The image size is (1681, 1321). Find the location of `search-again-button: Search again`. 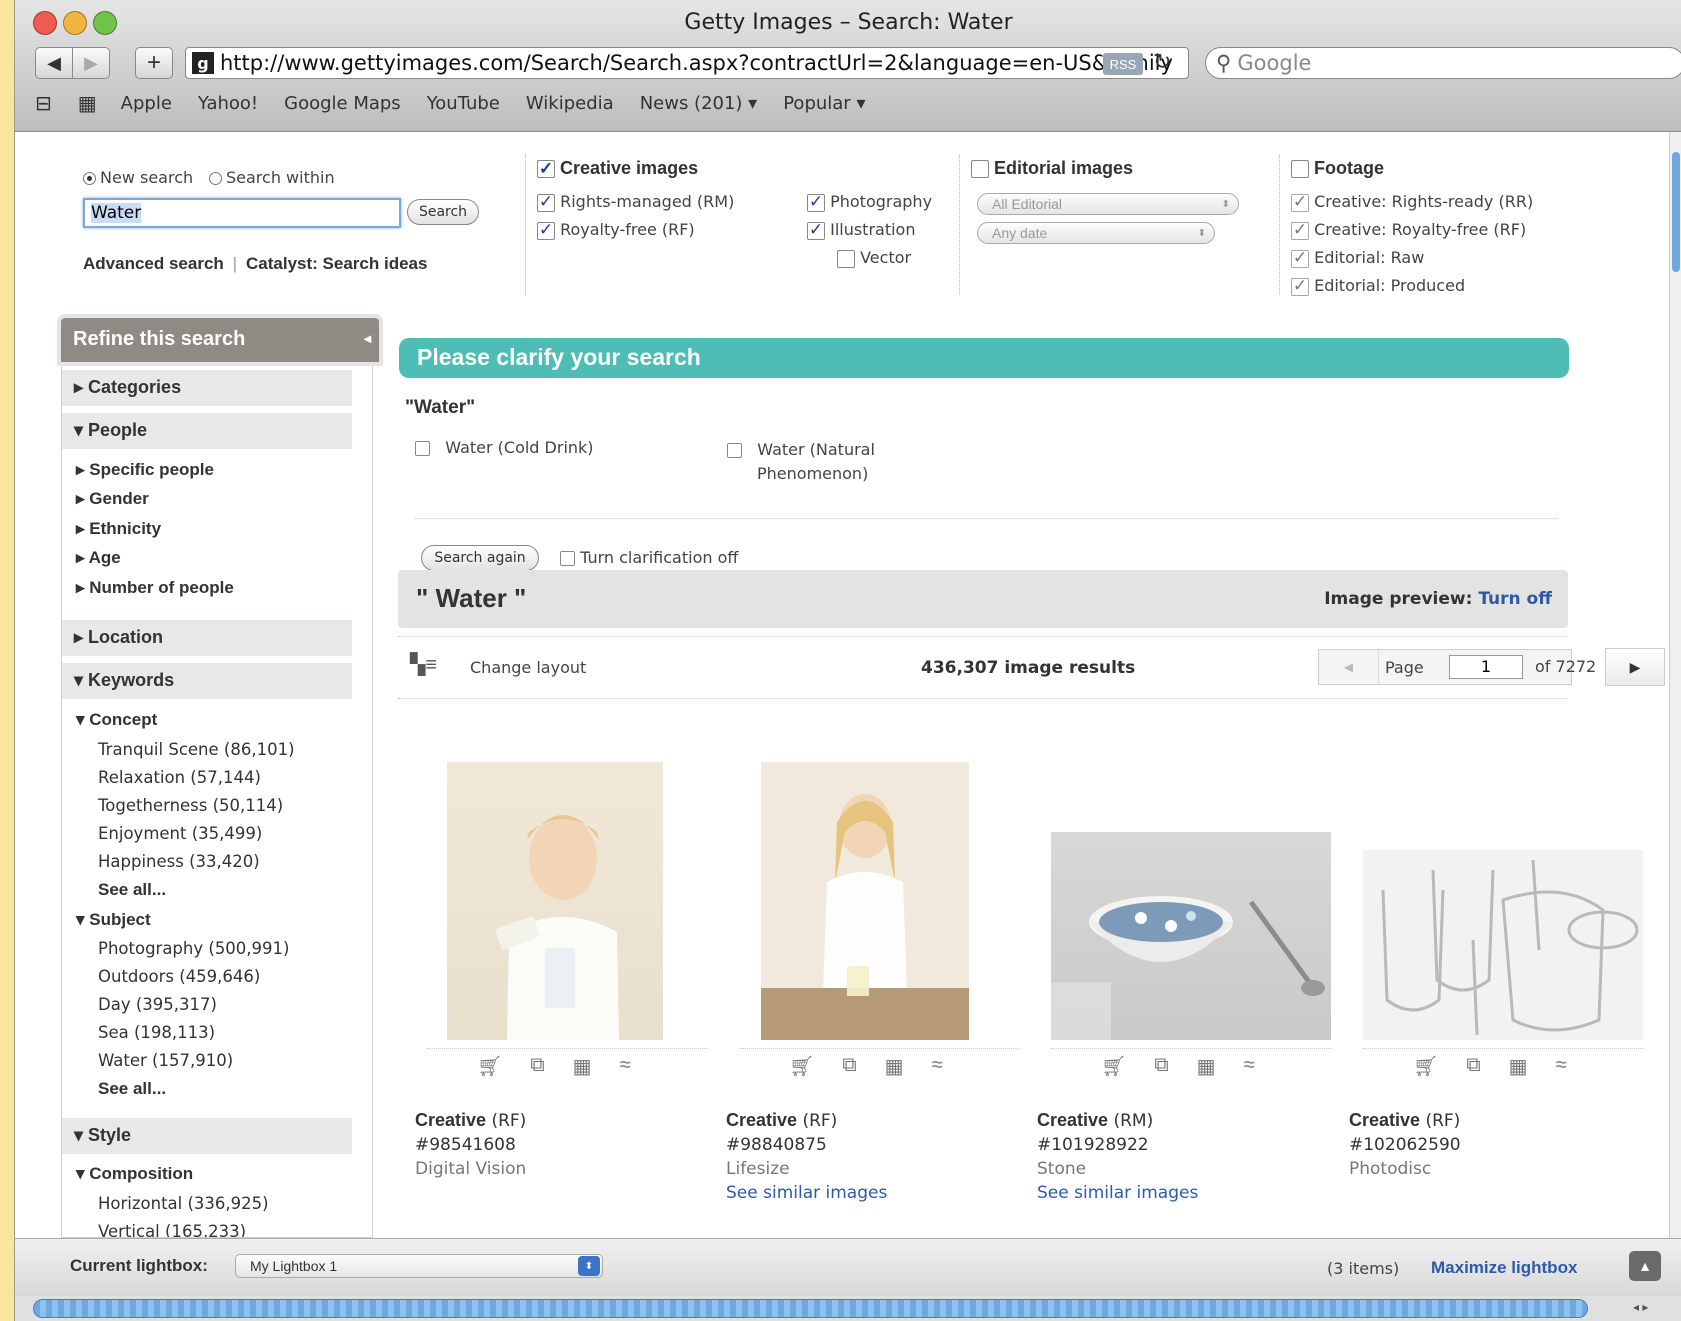

search-again-button: Search again is located at coordinates (480, 558).